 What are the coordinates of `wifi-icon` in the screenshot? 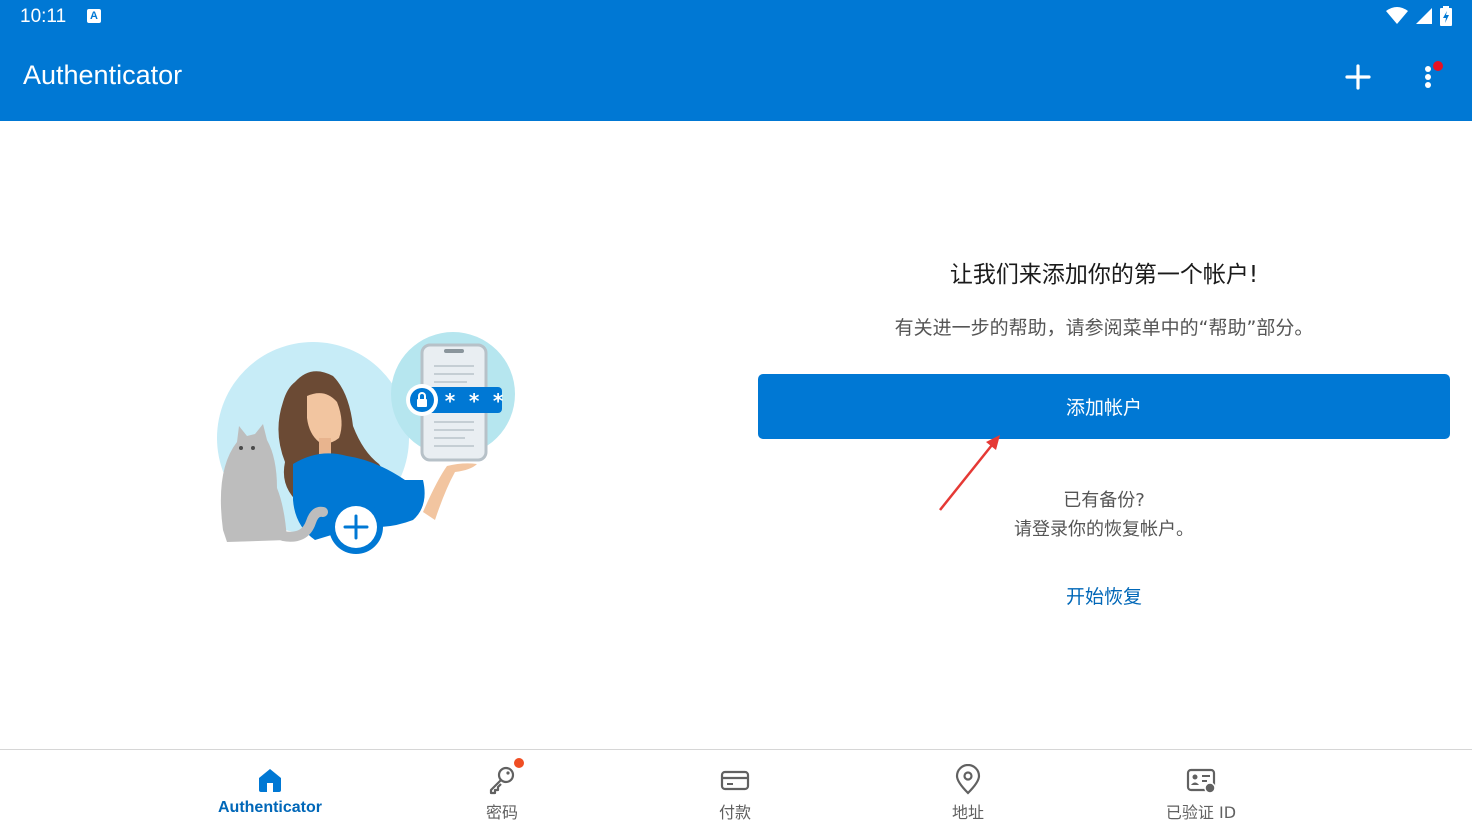 It's located at (1397, 15).